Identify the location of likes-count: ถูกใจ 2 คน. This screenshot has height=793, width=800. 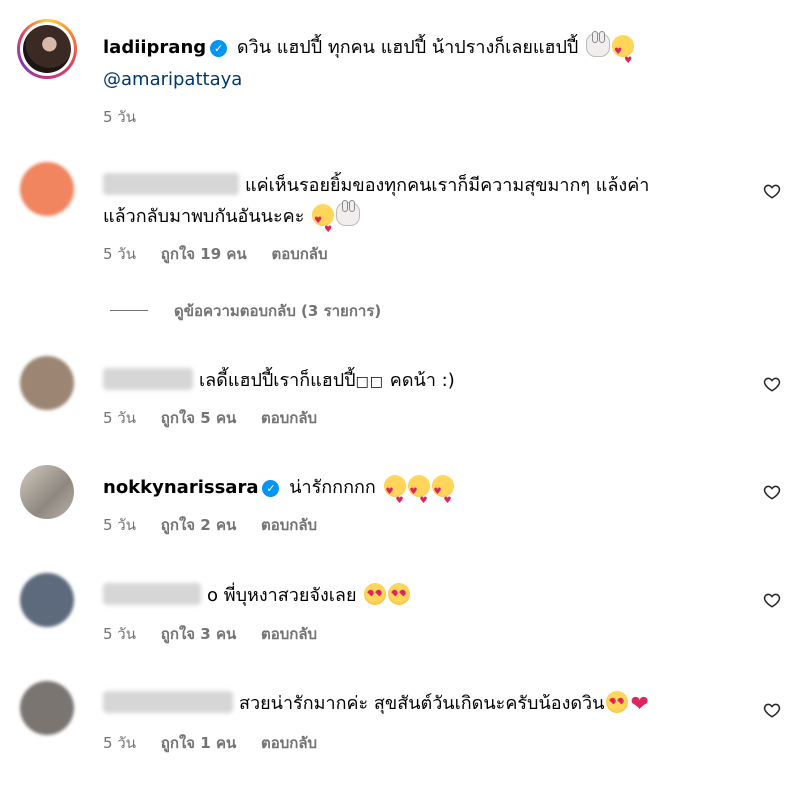
(198, 525).